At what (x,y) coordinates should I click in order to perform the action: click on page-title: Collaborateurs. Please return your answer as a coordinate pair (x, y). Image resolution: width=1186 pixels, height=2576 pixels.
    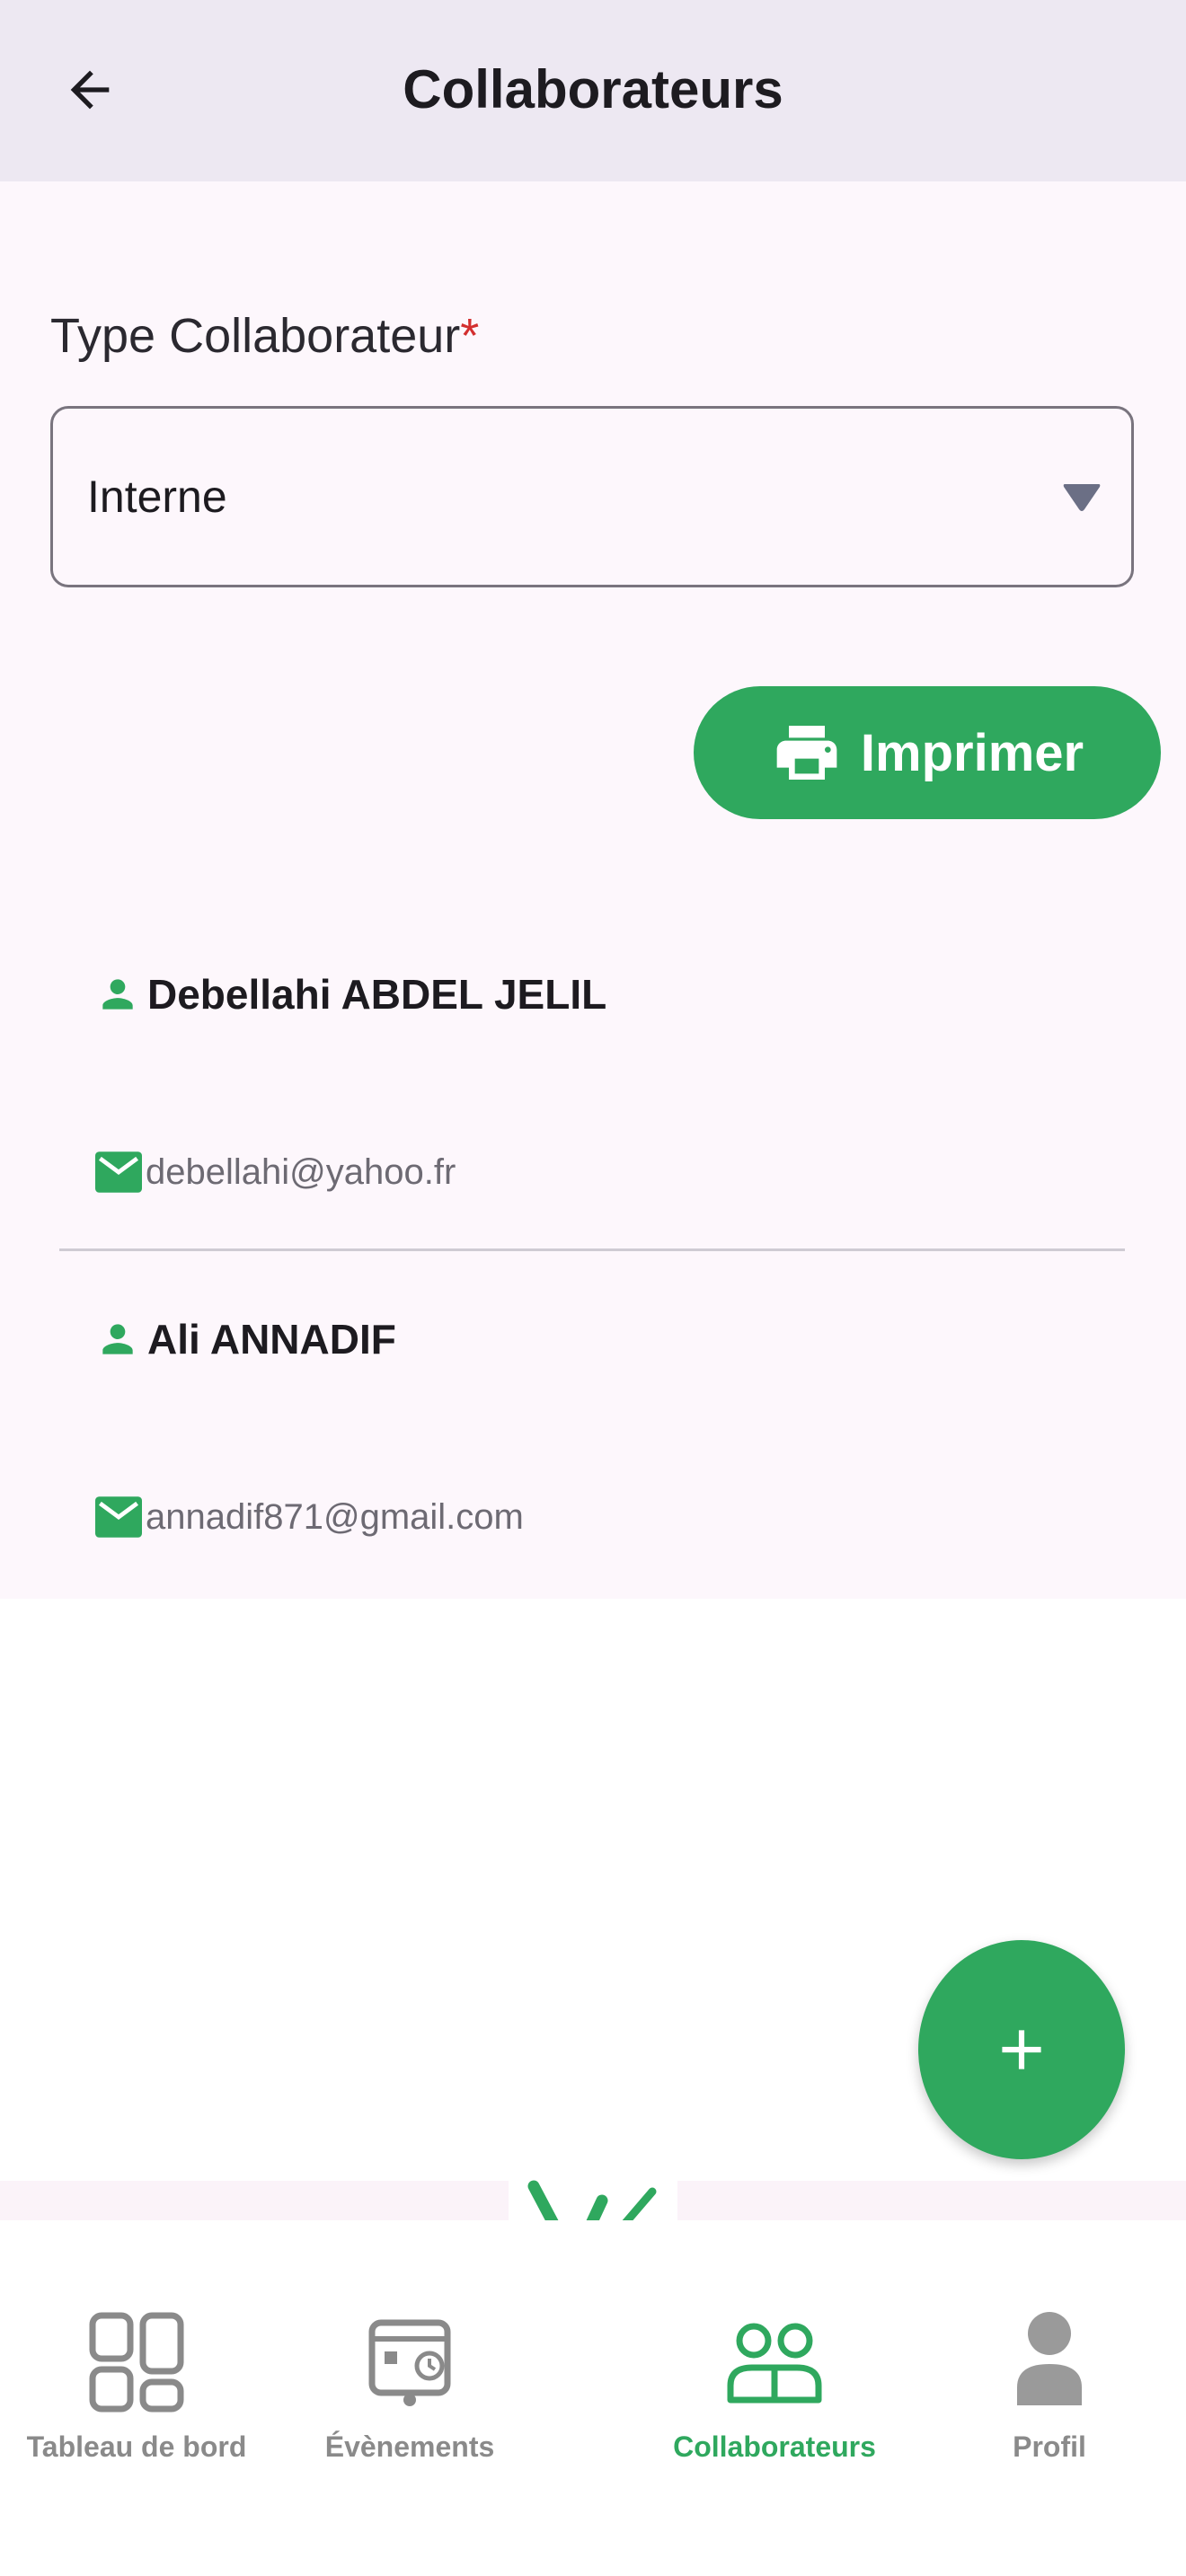
    Looking at the image, I should click on (593, 89).